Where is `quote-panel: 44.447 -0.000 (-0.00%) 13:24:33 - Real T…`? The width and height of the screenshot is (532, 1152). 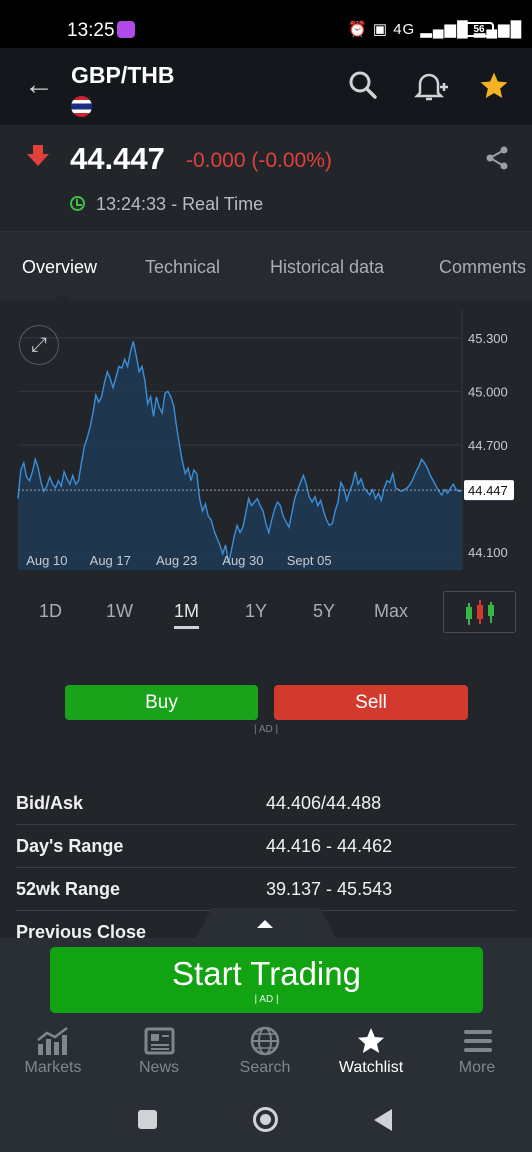
quote-panel: 44.447 -0.000 (-0.00%) 13:24:33 - Real T… is located at coordinates (266, 178).